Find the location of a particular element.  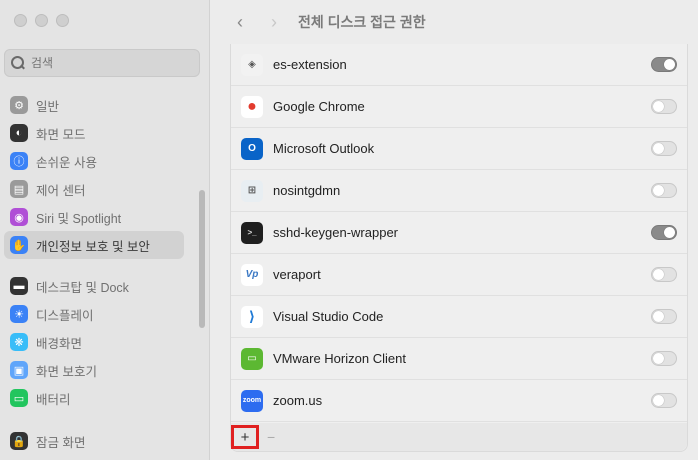

sidebar-item: ▣ 화면 보호기 is located at coordinates (94, 370).